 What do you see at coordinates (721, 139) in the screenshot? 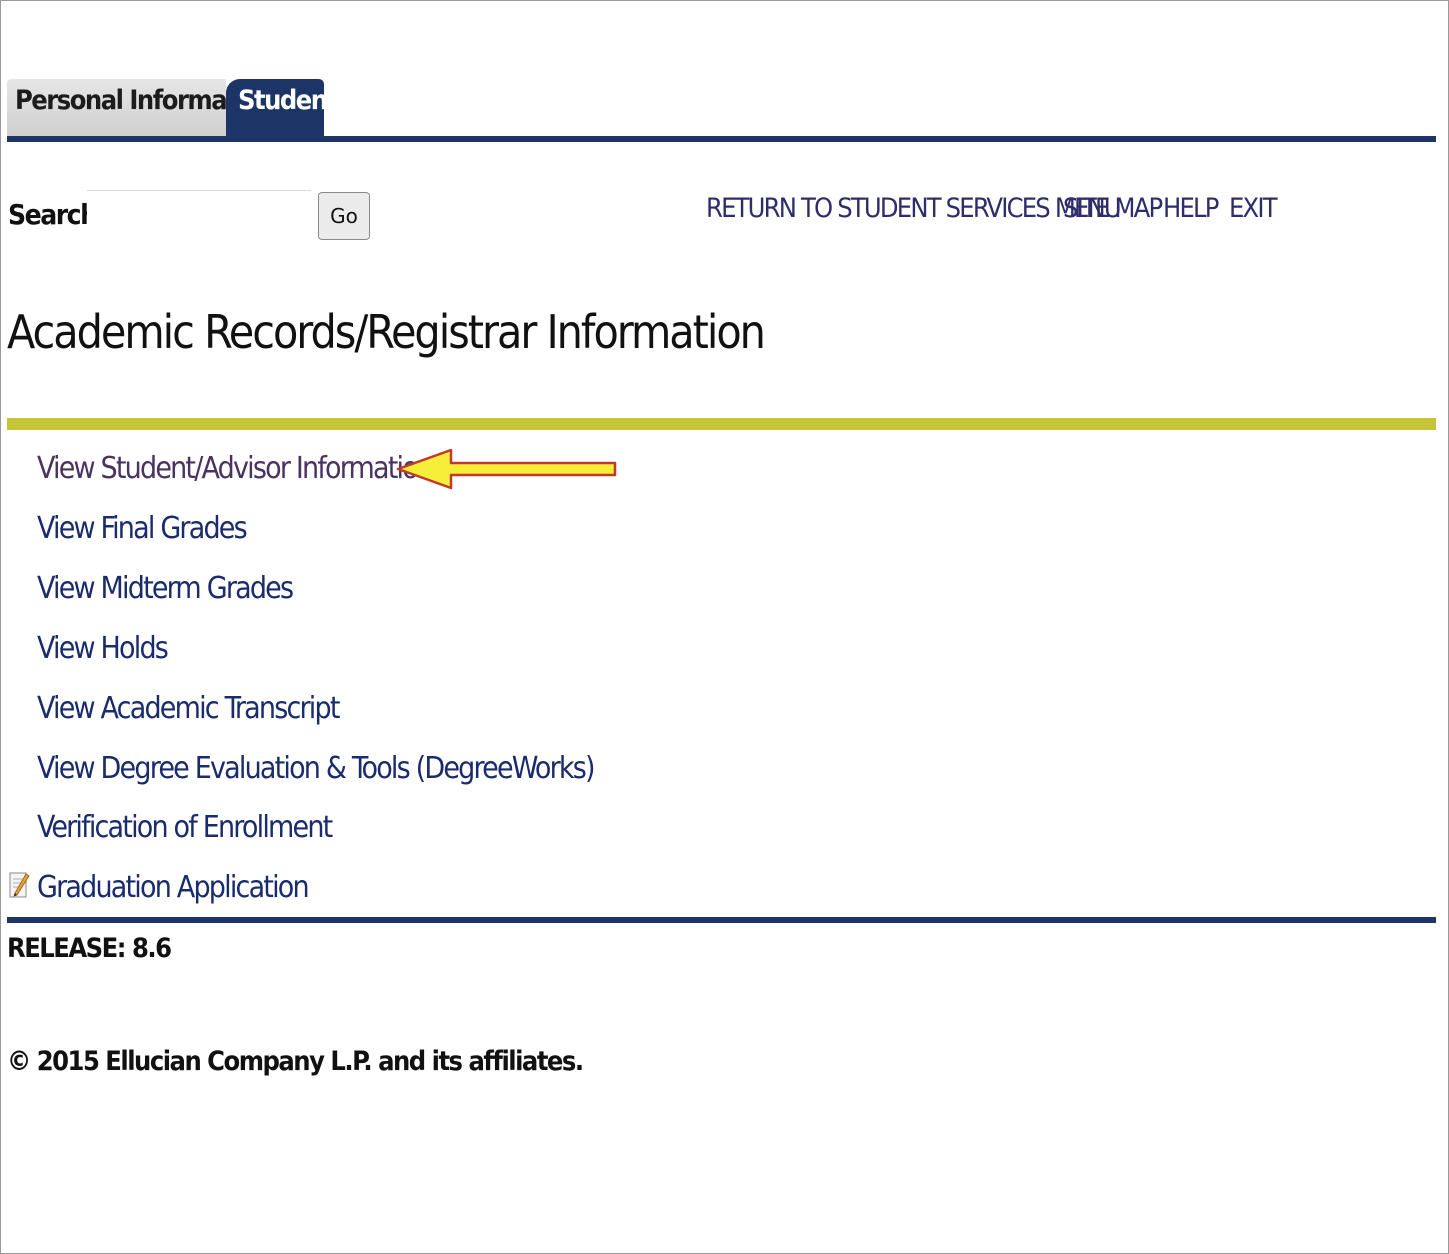
I see `tab-bar-rule` at bounding box center [721, 139].